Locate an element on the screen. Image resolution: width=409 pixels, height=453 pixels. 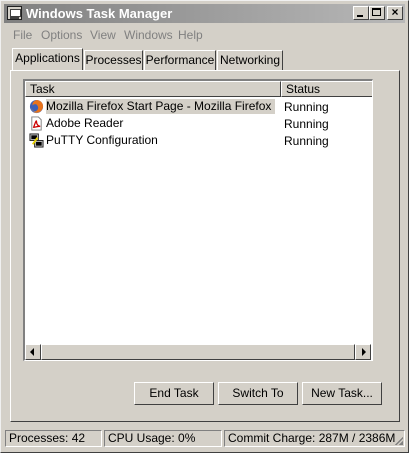
switch-to-button: Switch To is located at coordinates (258, 393).